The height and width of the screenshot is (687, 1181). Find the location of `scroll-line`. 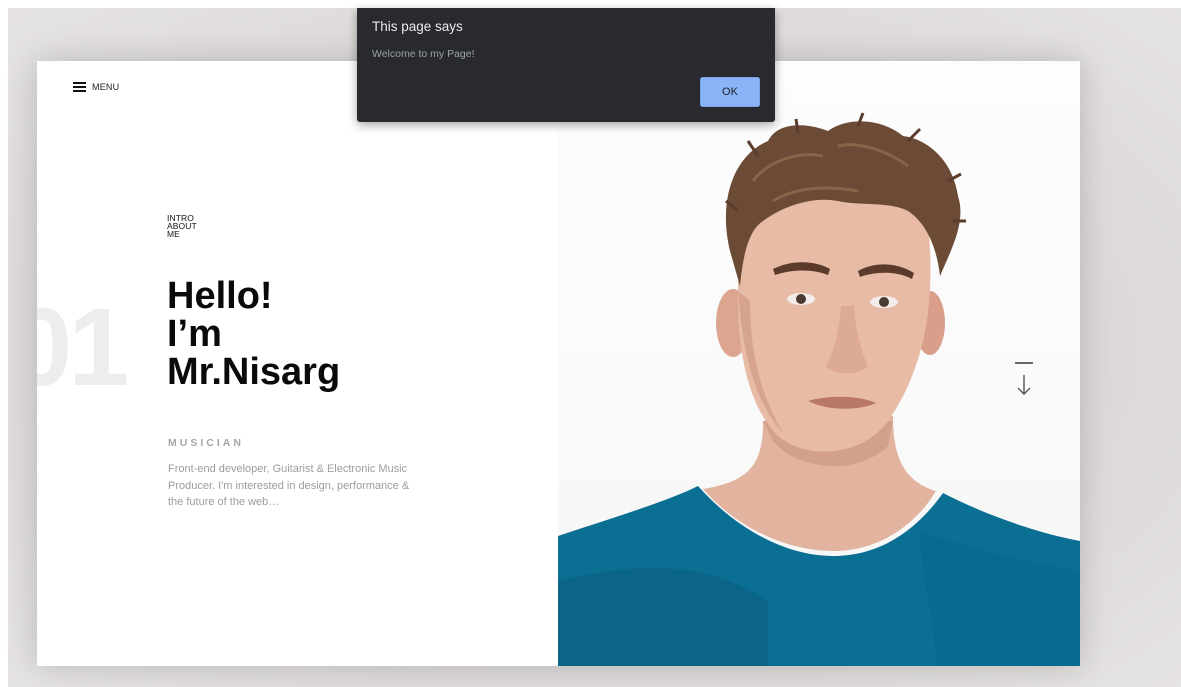

scroll-line is located at coordinates (1024, 363).